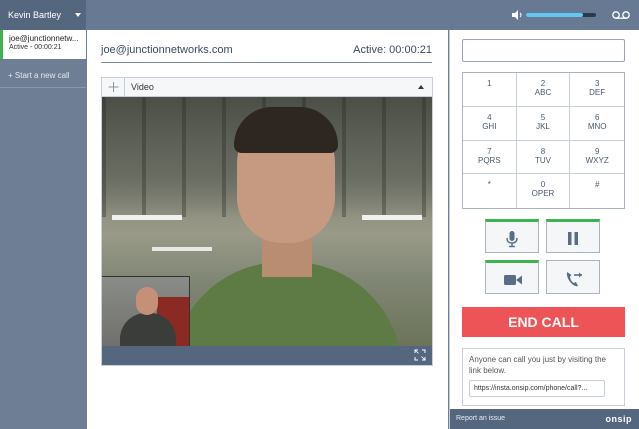 The height and width of the screenshot is (429, 639). What do you see at coordinates (544, 191) in the screenshot?
I see `key-0: 0 OPER` at bounding box center [544, 191].